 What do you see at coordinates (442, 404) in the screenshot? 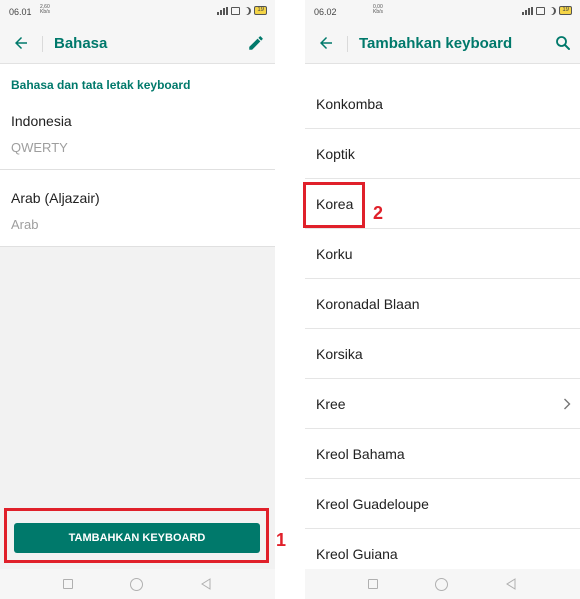
I see `keyboard-item-kree: Kree` at bounding box center [442, 404].